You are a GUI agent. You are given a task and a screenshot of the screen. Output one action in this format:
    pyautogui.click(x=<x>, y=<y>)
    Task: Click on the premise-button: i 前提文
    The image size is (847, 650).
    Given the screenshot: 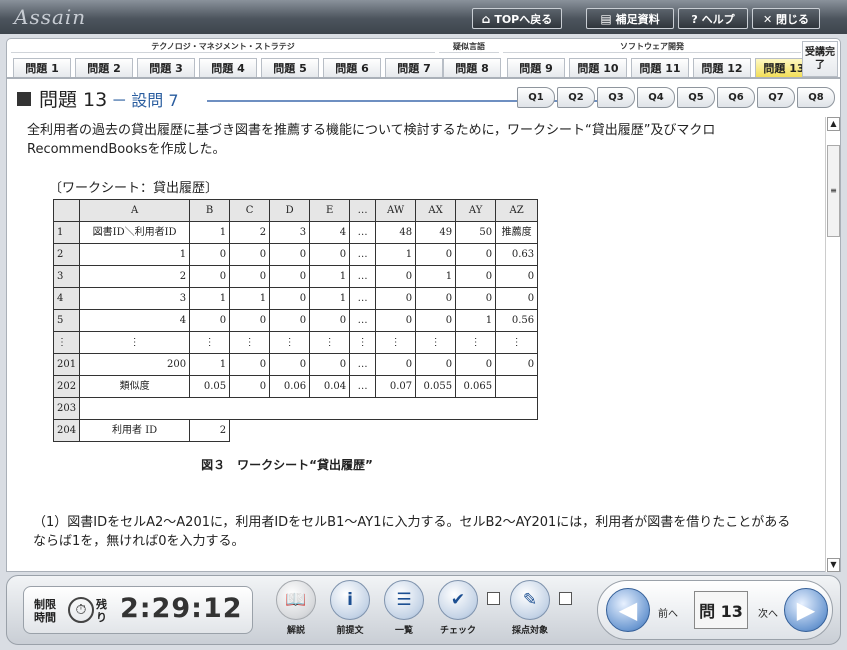 What is the action you would take?
    pyautogui.click(x=350, y=610)
    